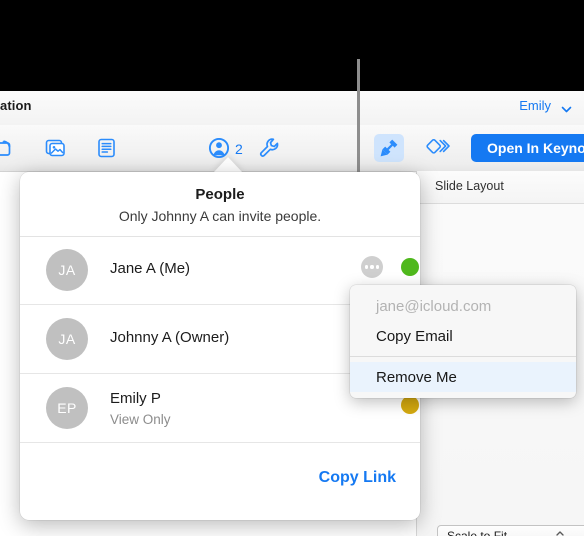 The height and width of the screenshot is (536, 584). I want to click on person-name: Johnny A (Owner), so click(170, 337).